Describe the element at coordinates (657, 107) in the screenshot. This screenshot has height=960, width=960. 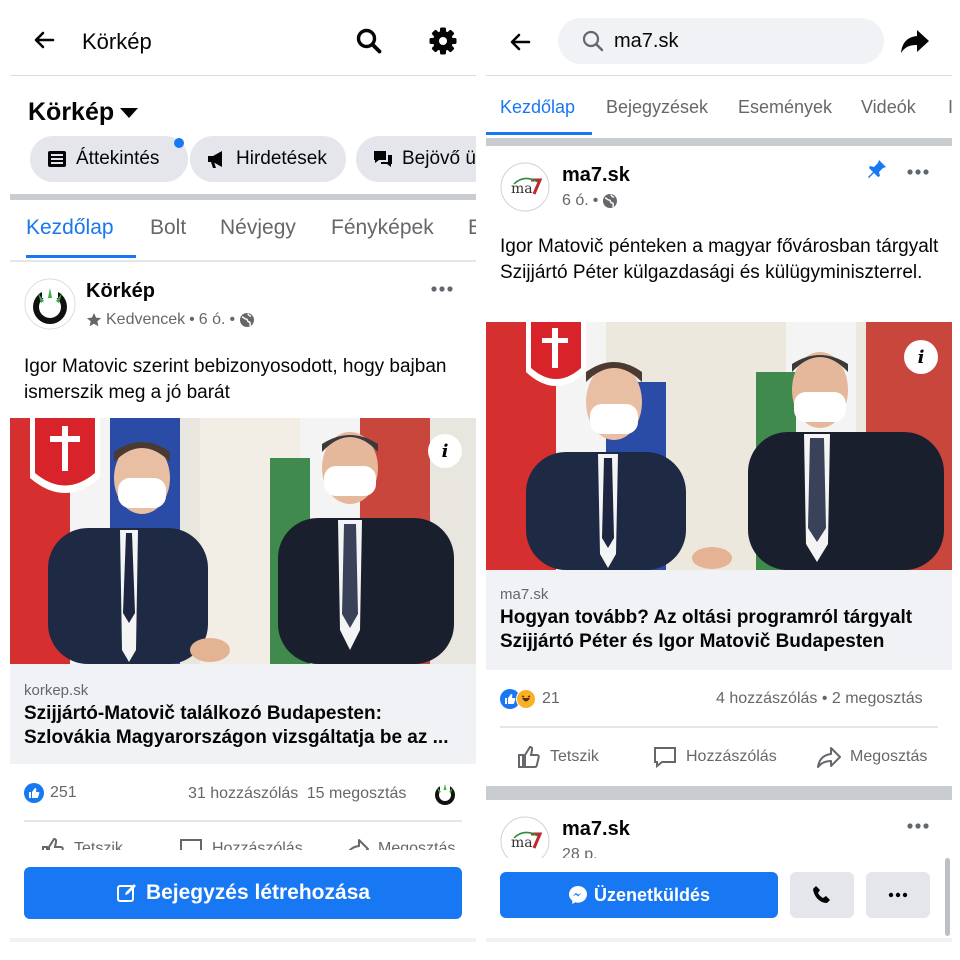
I see `tab-posts: Bejegyzések` at that location.